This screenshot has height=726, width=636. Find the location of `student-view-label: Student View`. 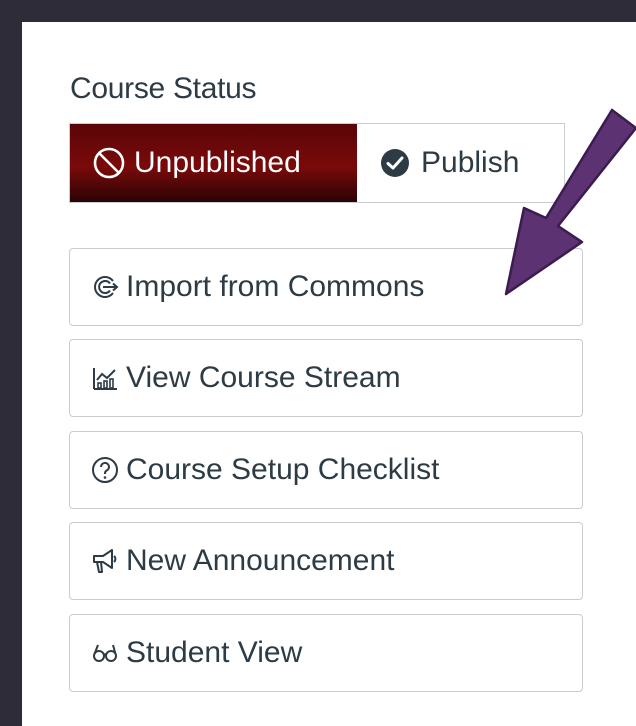

student-view-label: Student View is located at coordinates (214, 652).